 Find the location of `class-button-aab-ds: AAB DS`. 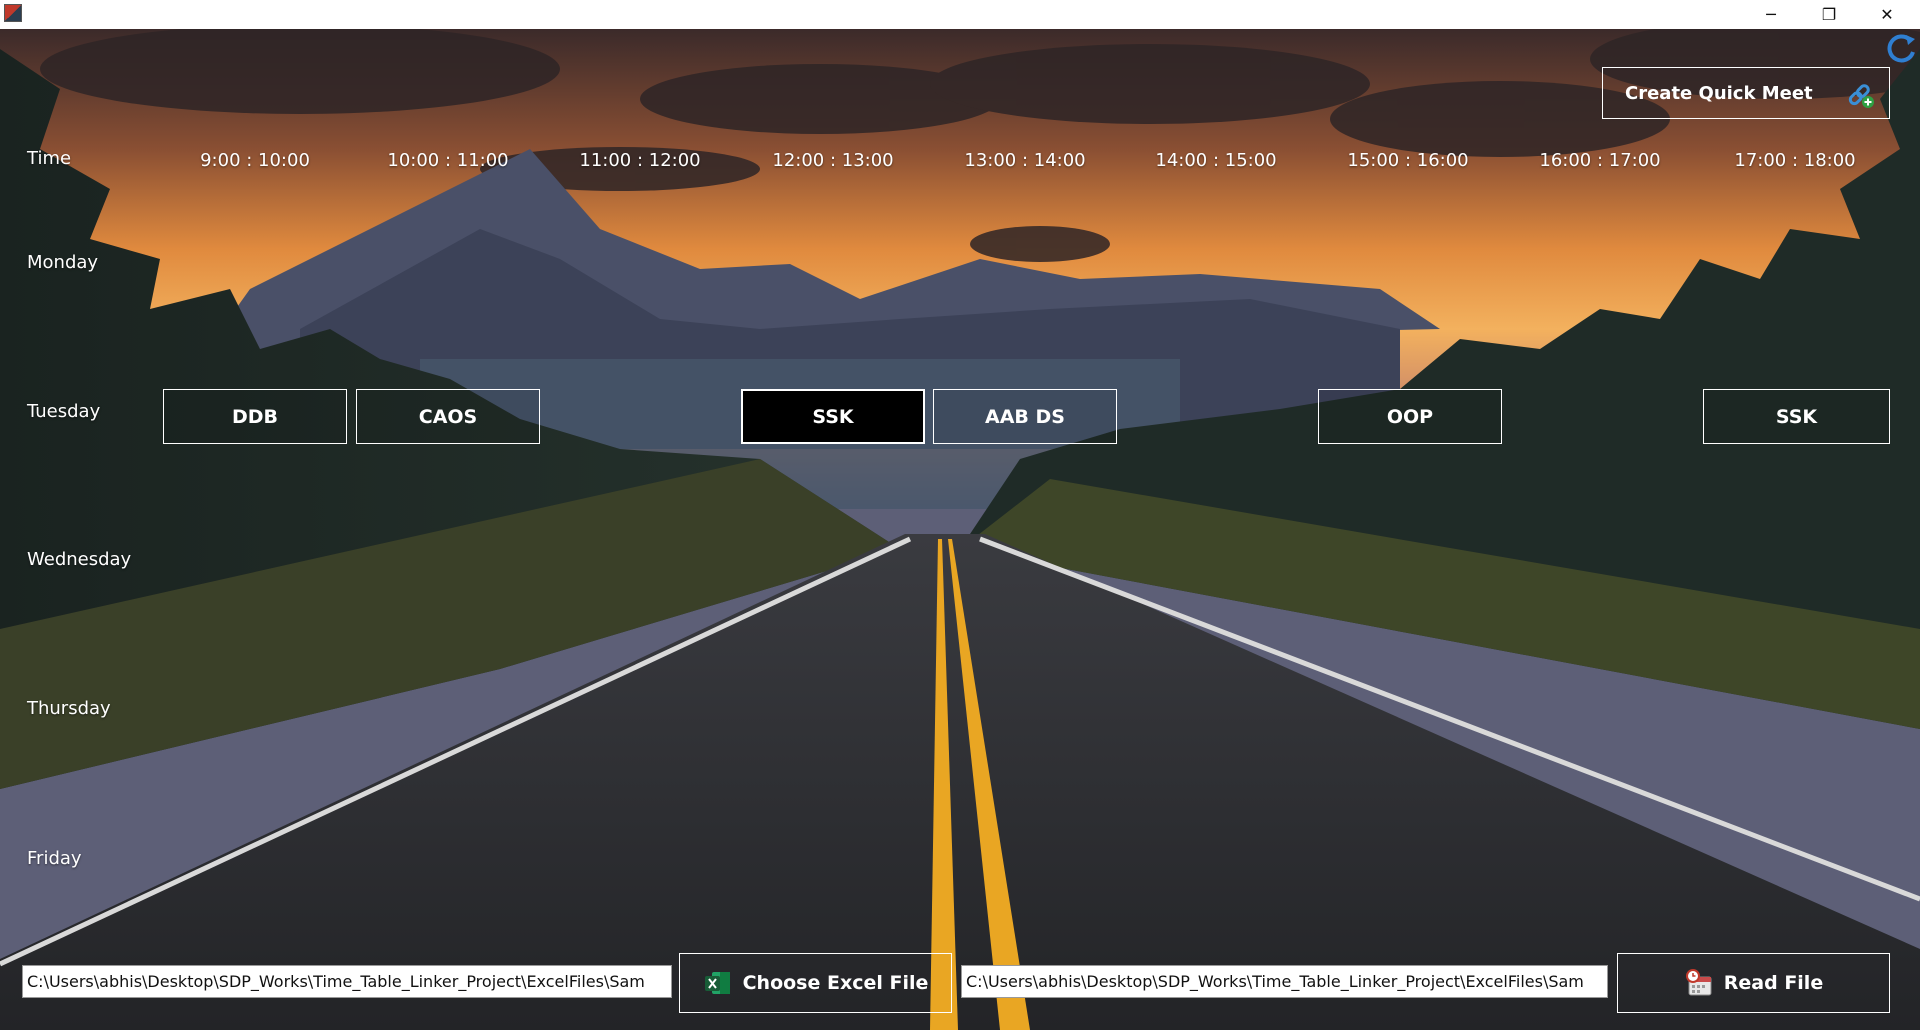

class-button-aab-ds: AAB DS is located at coordinates (1025, 416).